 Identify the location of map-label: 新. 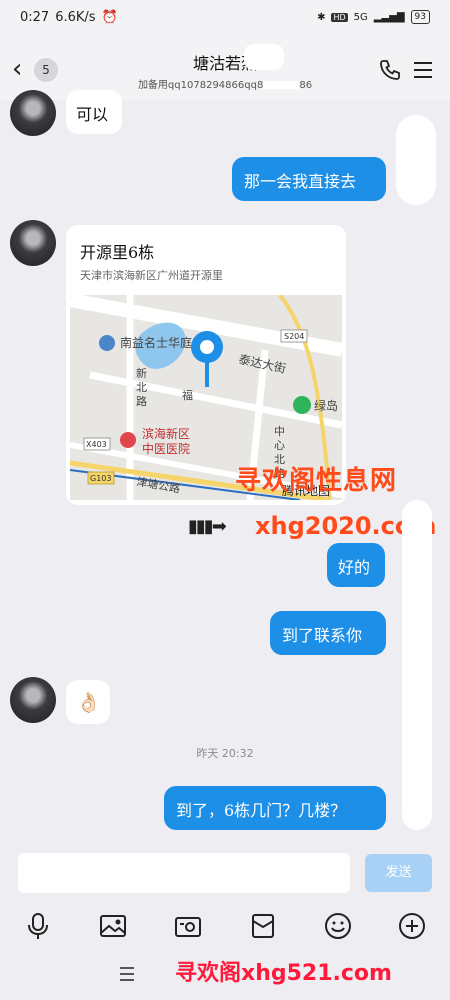
(141, 373).